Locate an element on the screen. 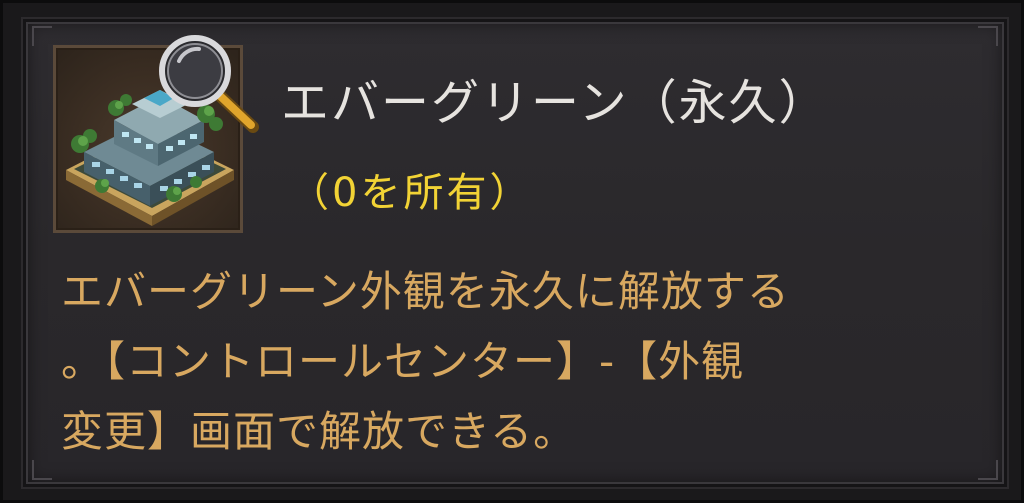 This screenshot has width=1024, height=503. description-line: 。【コントロールセンター】-【外観 is located at coordinates (403, 361).